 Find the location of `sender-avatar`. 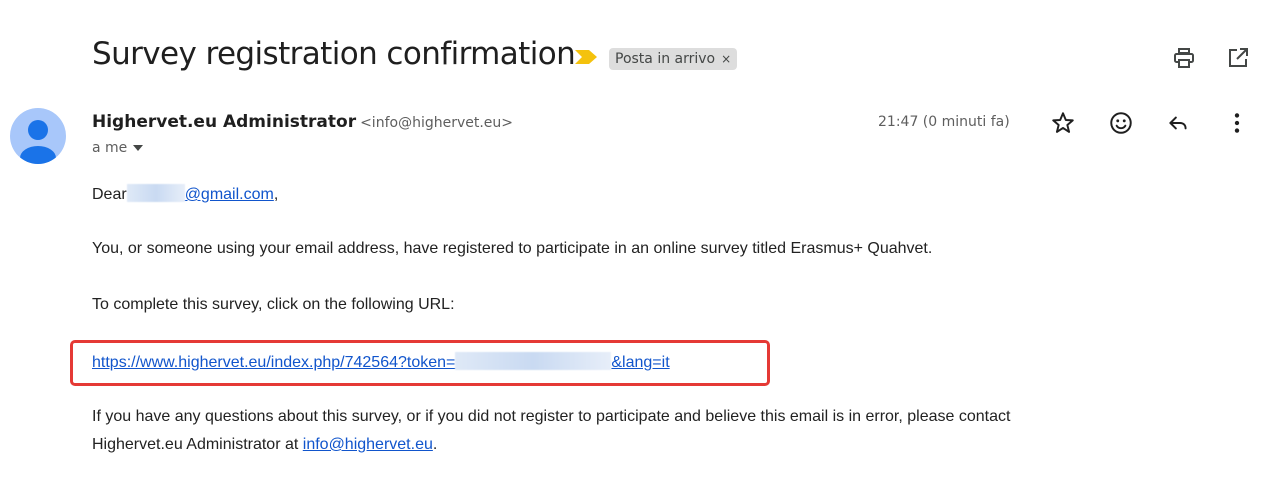

sender-avatar is located at coordinates (38, 136).